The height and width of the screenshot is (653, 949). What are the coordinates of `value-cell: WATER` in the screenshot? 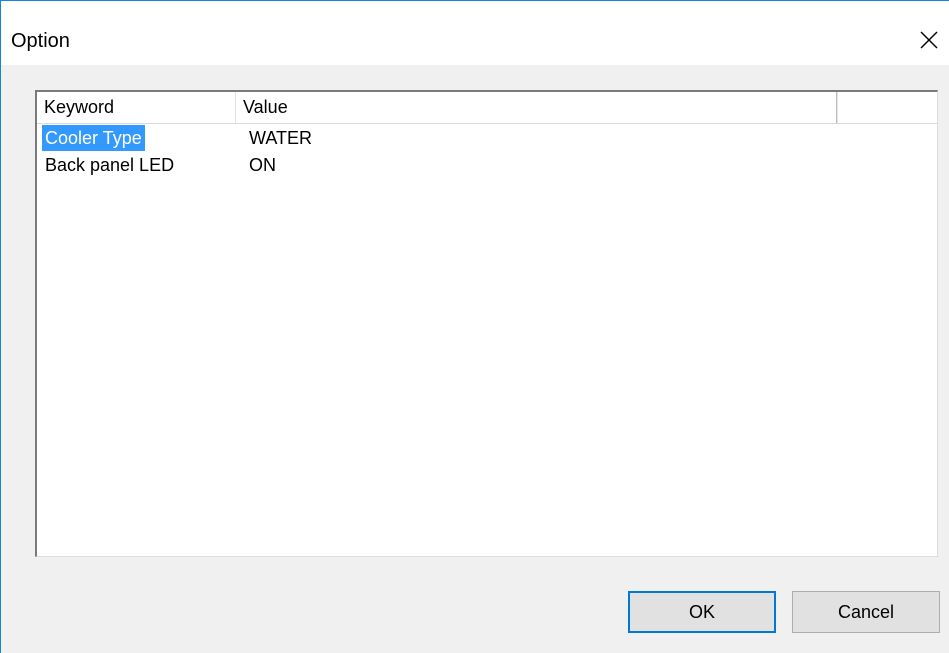 It's located at (280, 138).